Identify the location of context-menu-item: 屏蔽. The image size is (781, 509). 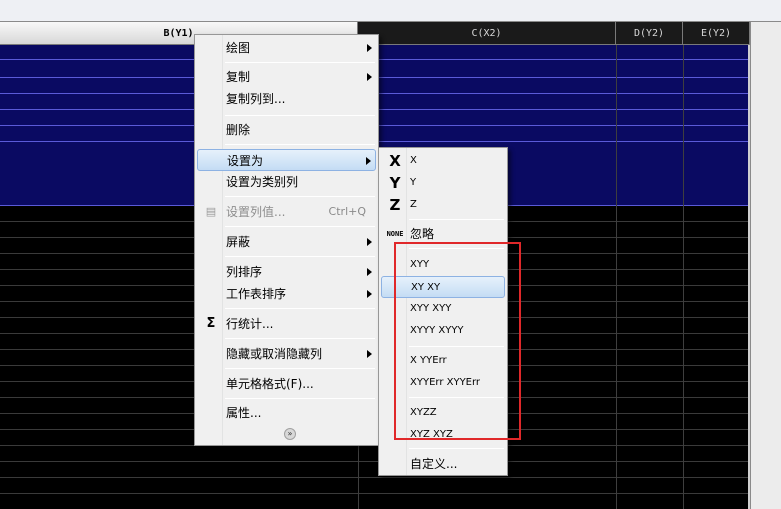
(286, 242).